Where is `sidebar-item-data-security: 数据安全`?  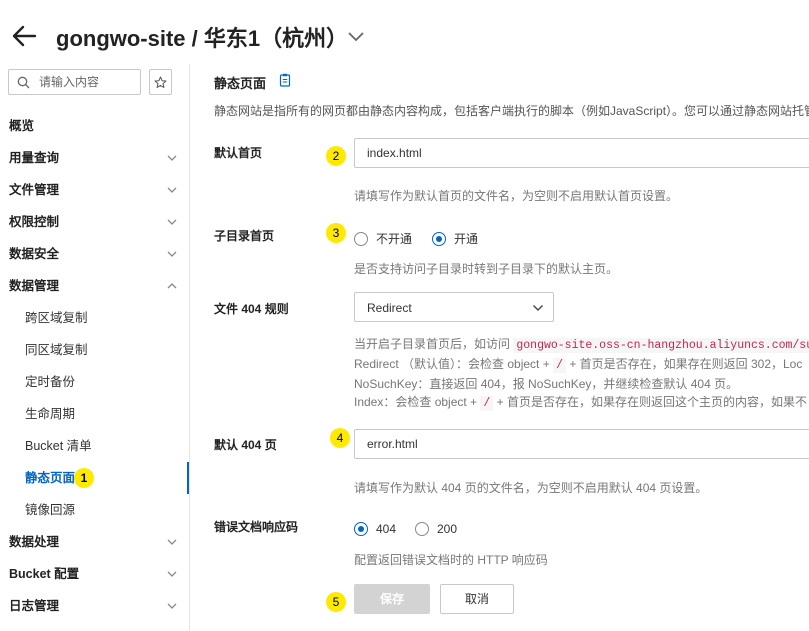
sidebar-item-data-security: 数据安全 is located at coordinates (94, 254).